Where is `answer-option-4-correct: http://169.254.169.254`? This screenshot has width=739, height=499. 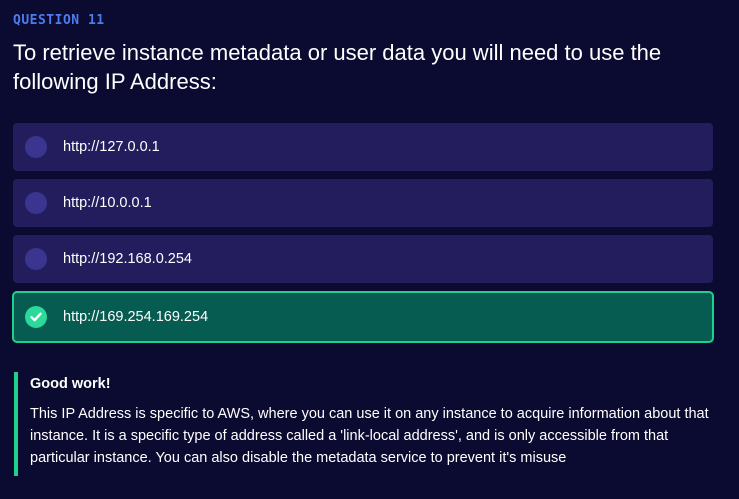
answer-option-4-correct: http://169.254.169.254 is located at coordinates (363, 317).